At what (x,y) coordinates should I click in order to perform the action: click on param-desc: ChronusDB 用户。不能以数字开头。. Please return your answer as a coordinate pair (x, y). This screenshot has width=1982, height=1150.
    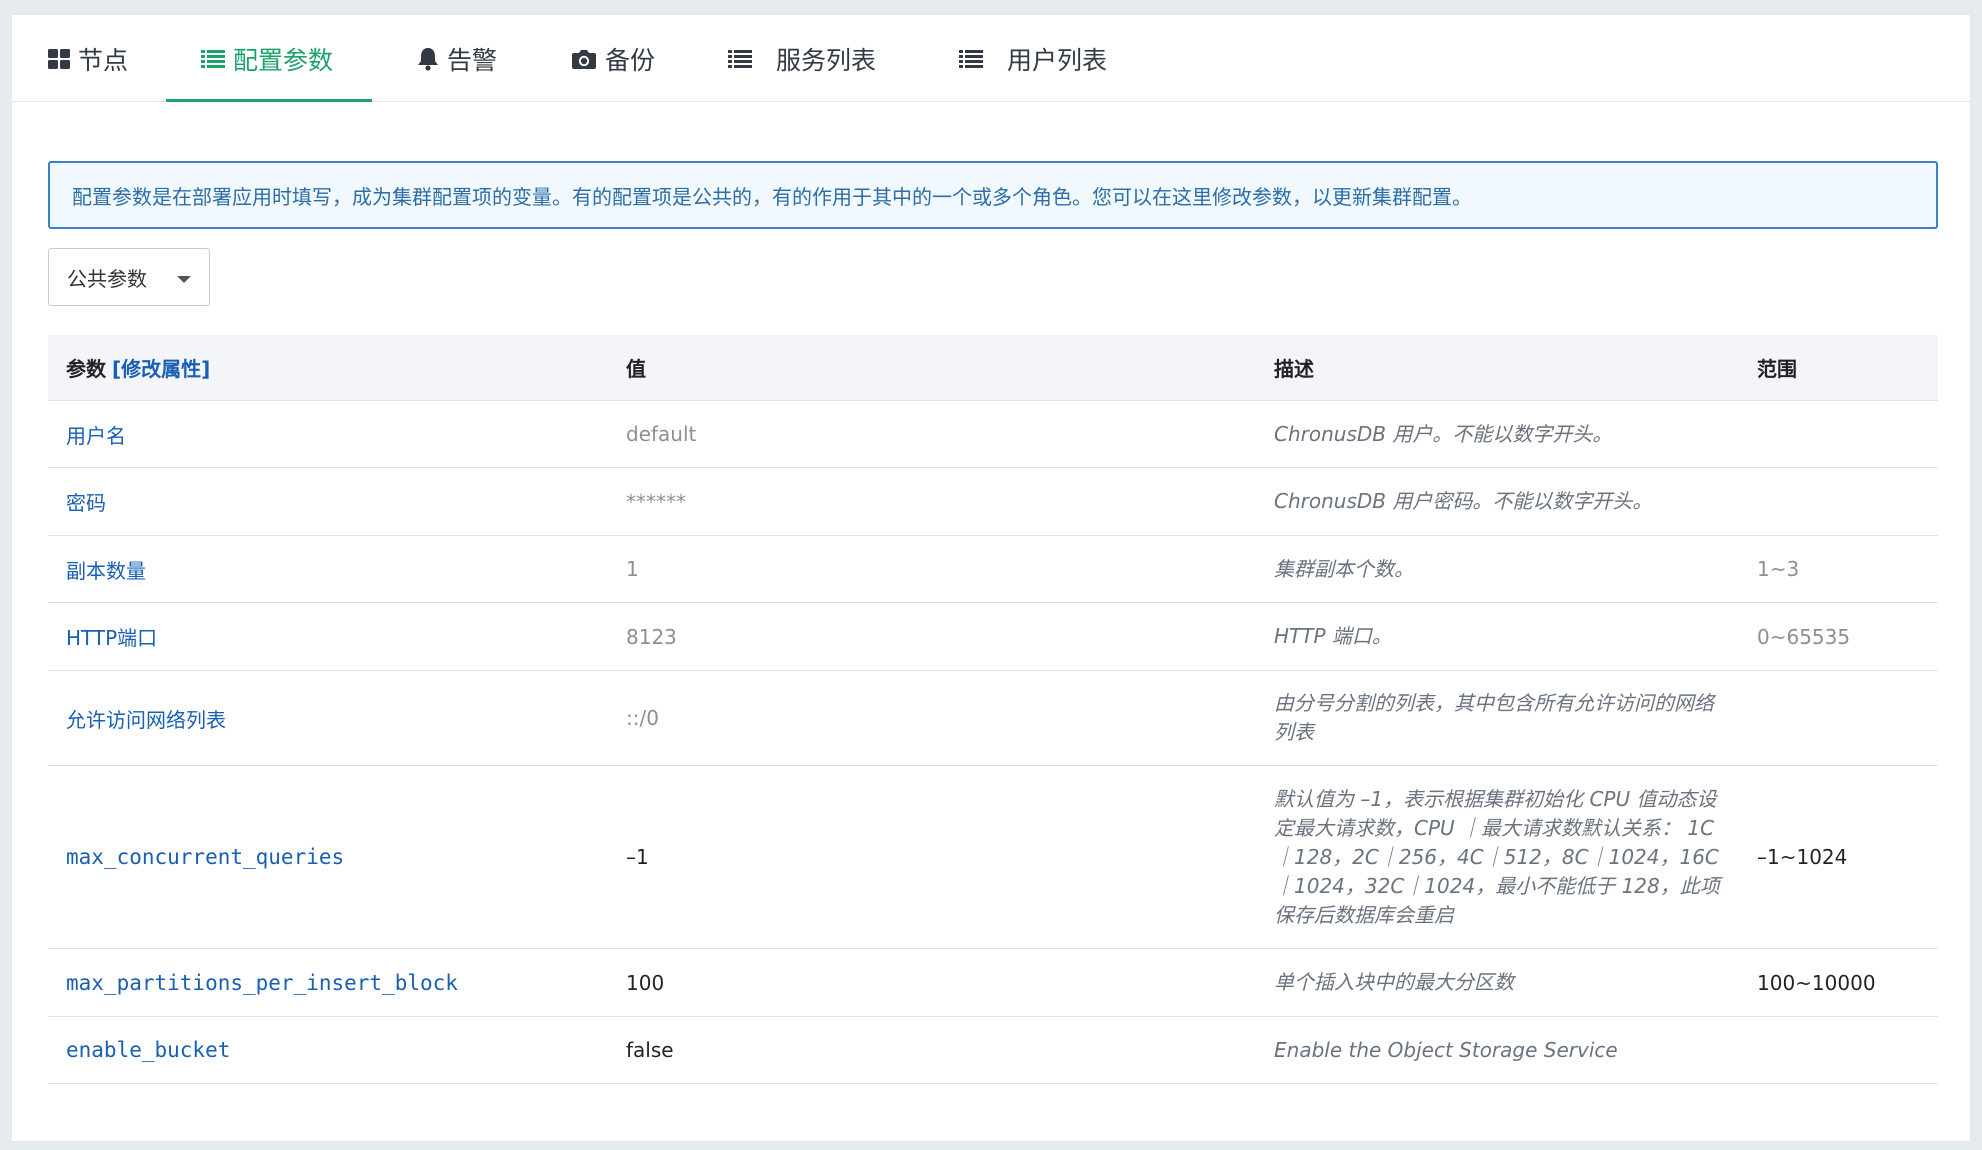
    Looking at the image, I should click on (1443, 433).